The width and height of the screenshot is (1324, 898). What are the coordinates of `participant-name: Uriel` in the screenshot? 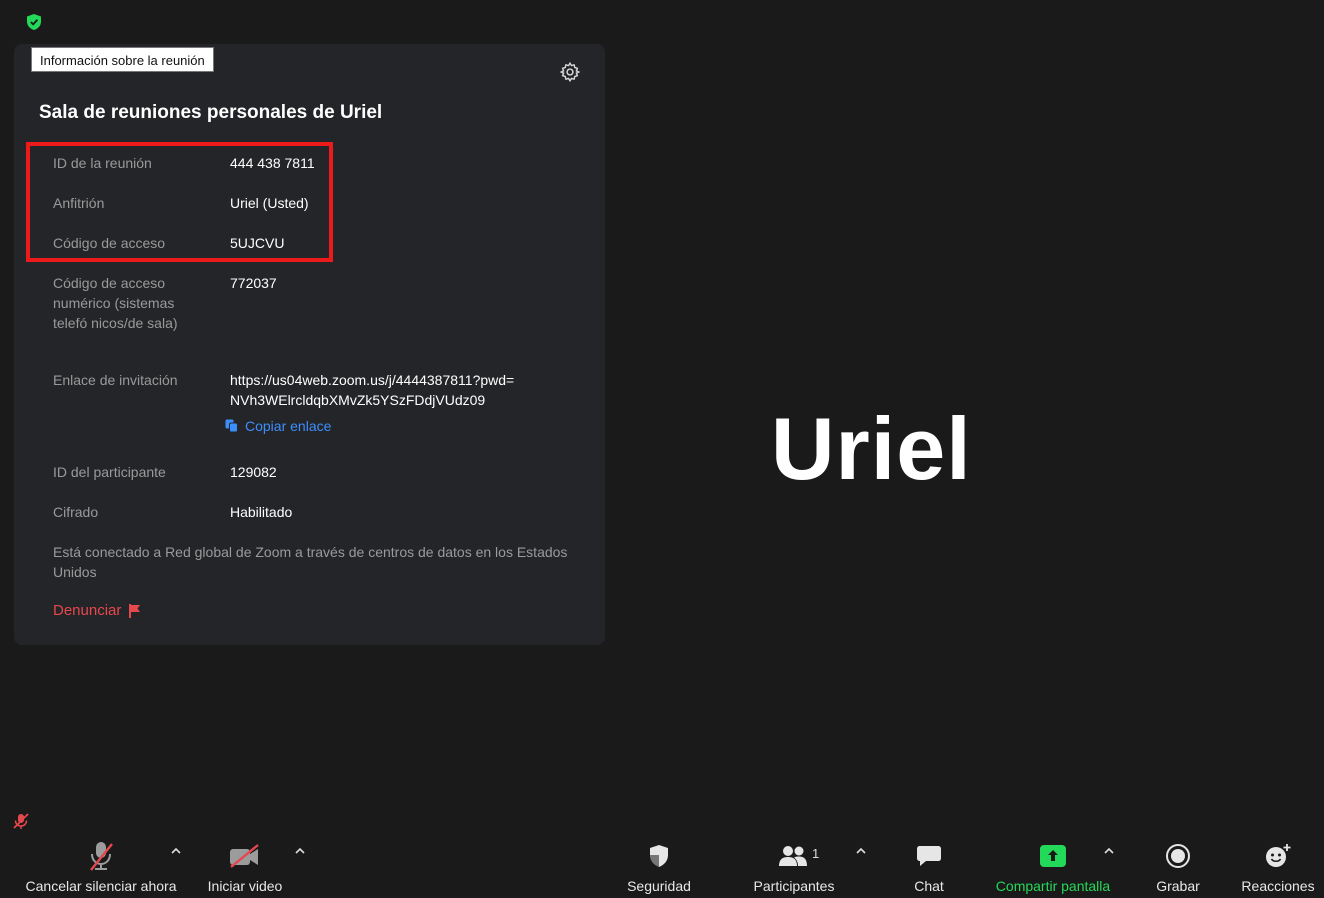 It's located at (871, 448).